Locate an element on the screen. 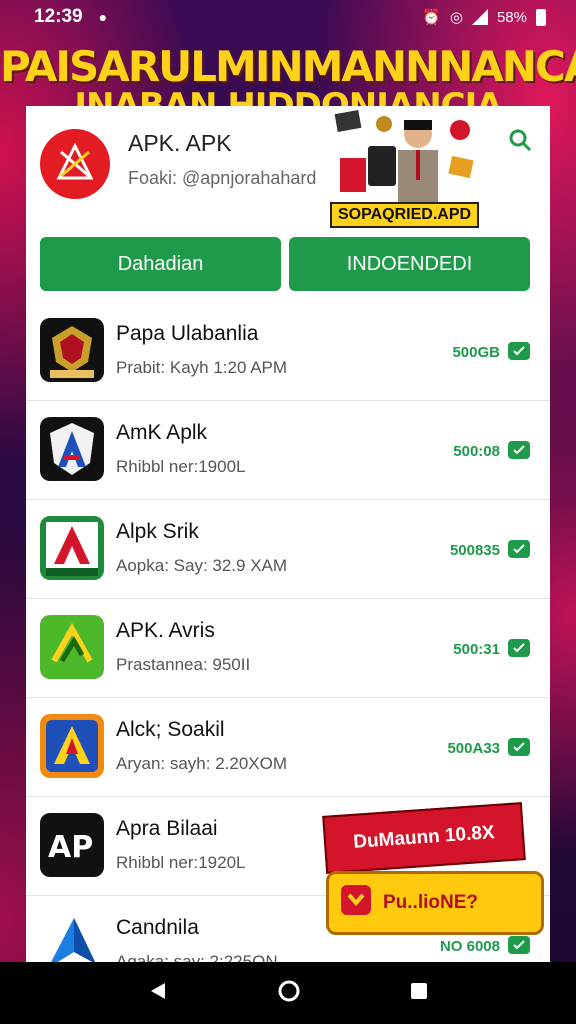  status-icons: ⏰ ◎ 58% is located at coordinates (484, 17).